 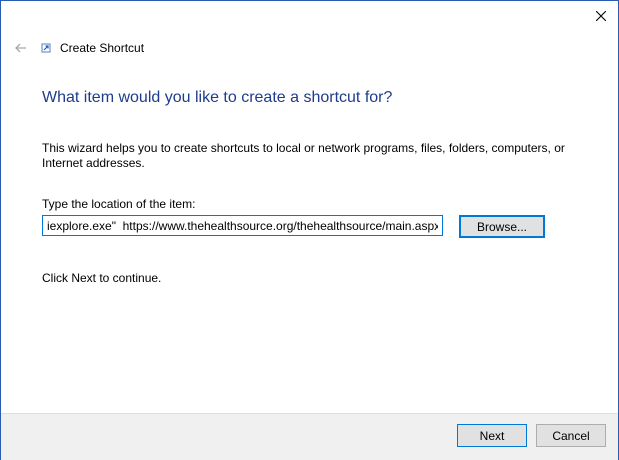 What do you see at coordinates (492, 435) in the screenshot?
I see `next-button: Next` at bounding box center [492, 435].